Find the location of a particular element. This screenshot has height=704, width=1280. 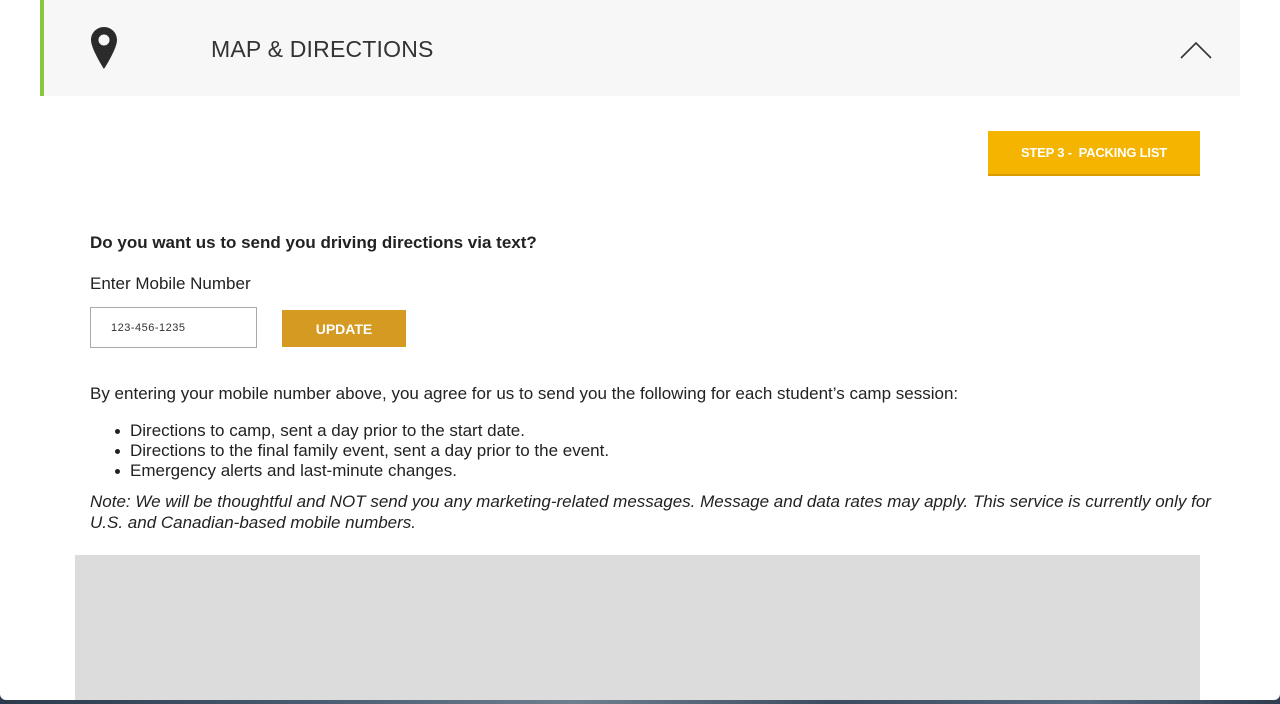

chevron-up-icon is located at coordinates (1196, 50).